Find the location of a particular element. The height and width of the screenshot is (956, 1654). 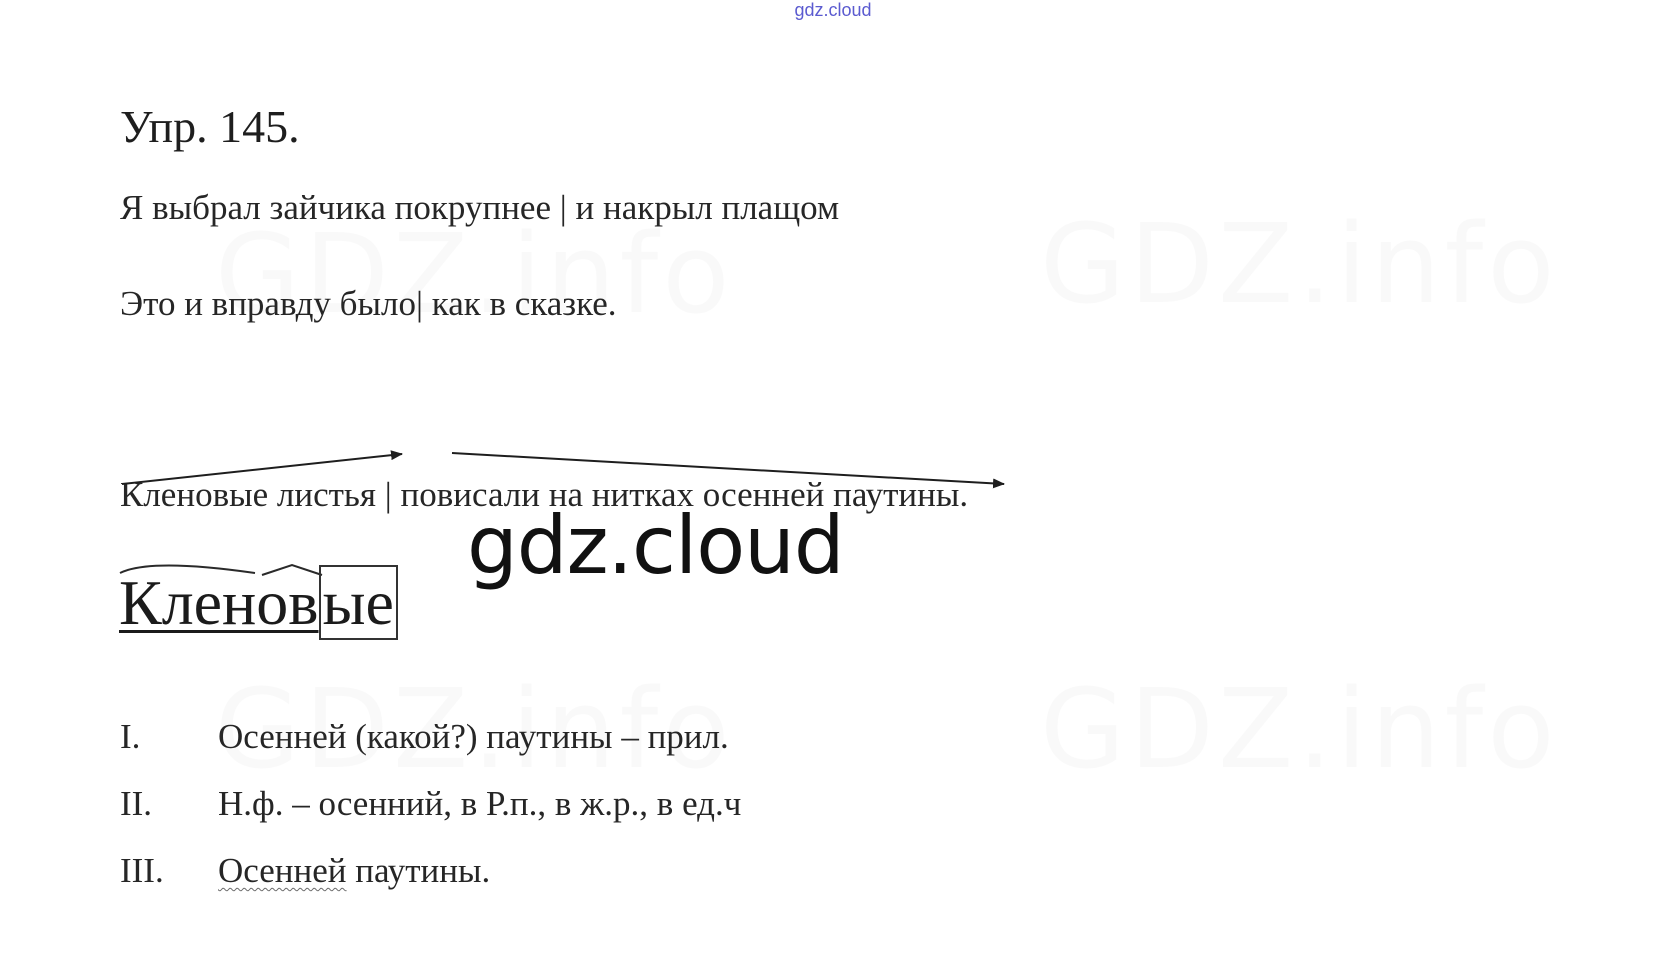

list-text-1: Осенней (какой?) паутины – прил. is located at coordinates (473, 736).